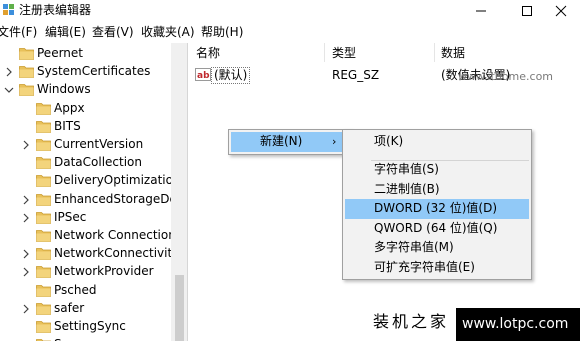  I want to click on tree-item: safer, so click(85, 309).